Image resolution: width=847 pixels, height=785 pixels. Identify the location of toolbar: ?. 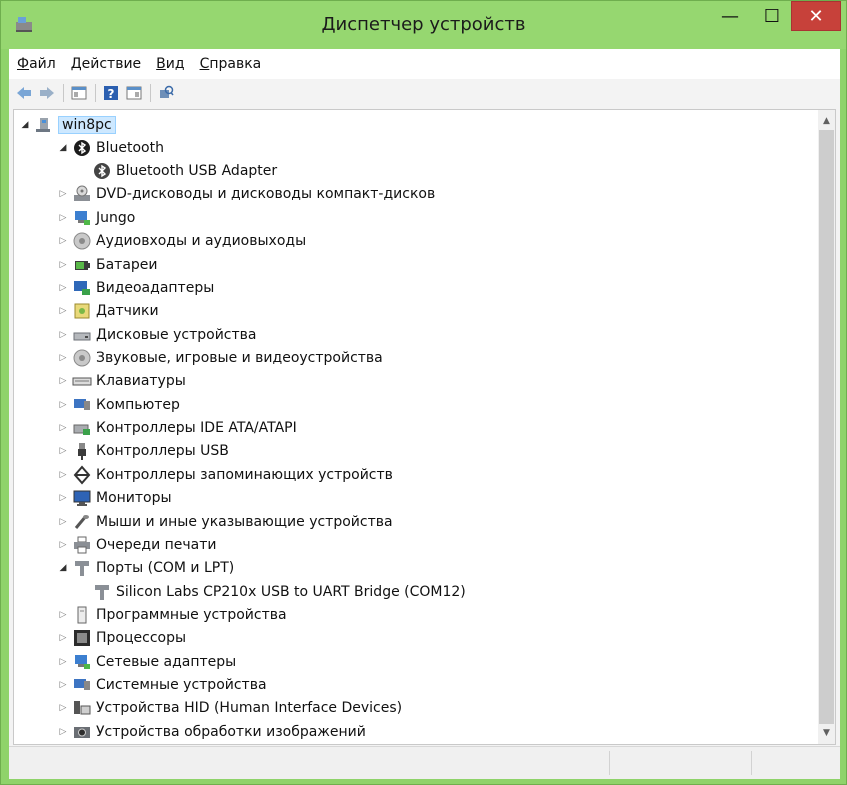
(424, 93).